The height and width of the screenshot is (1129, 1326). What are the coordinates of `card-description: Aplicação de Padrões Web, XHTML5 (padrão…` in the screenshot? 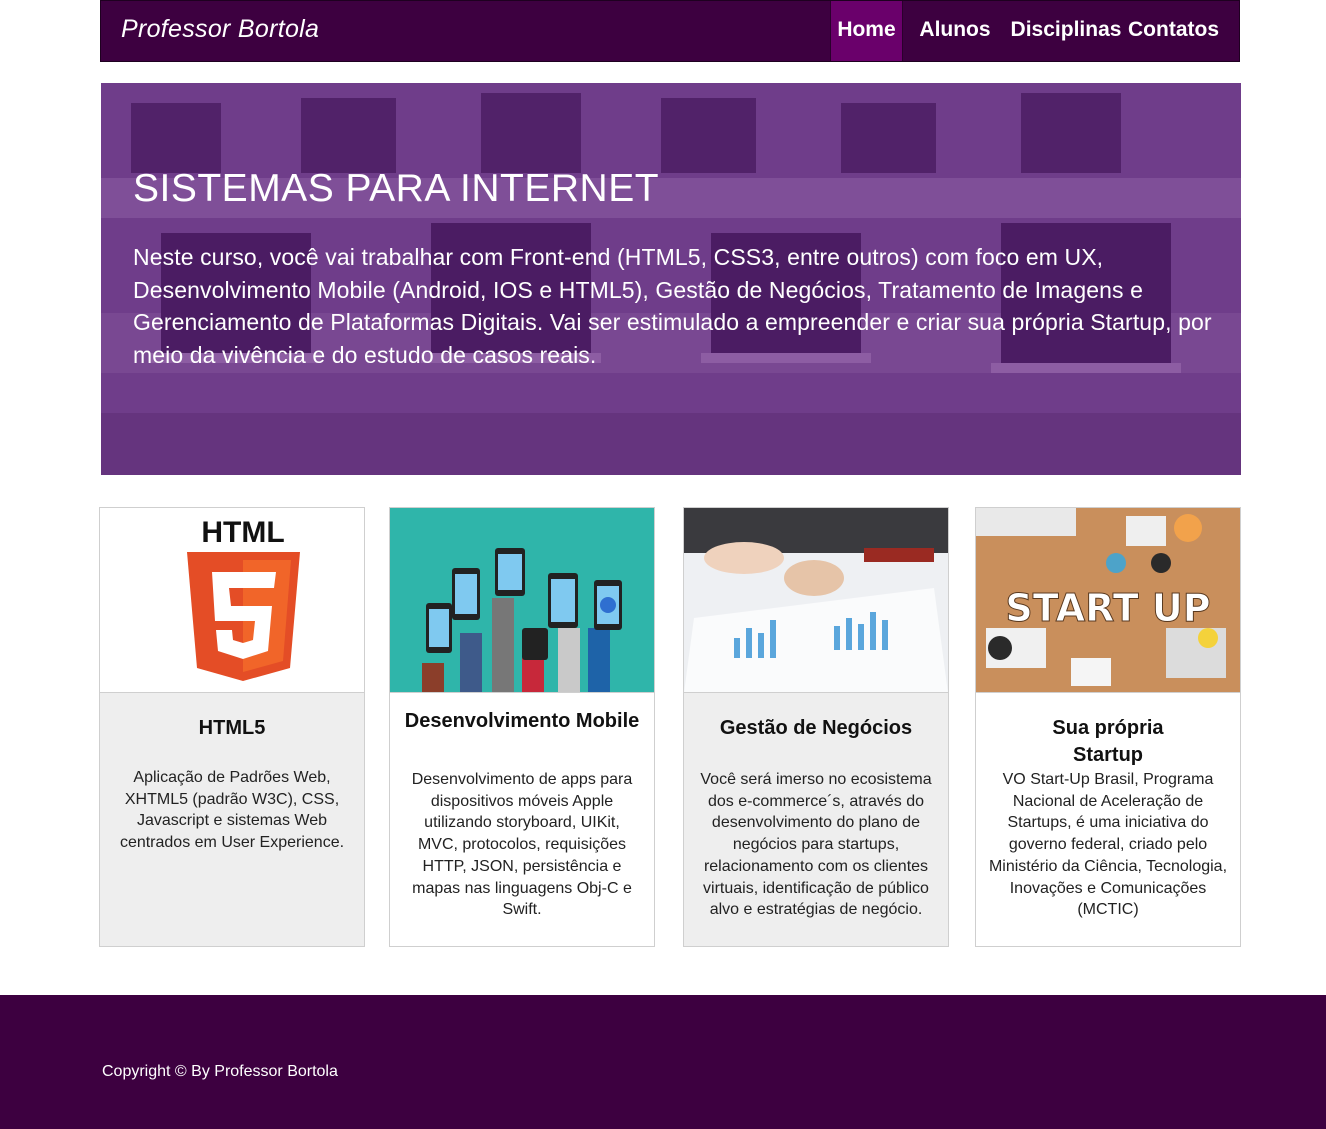 It's located at (232, 810).